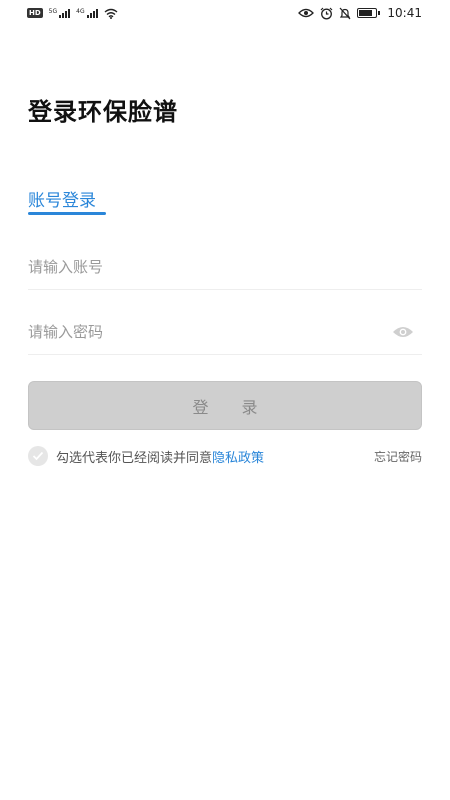  What do you see at coordinates (398, 456) in the screenshot?
I see `forgot-password-link: 忘记密码` at bounding box center [398, 456].